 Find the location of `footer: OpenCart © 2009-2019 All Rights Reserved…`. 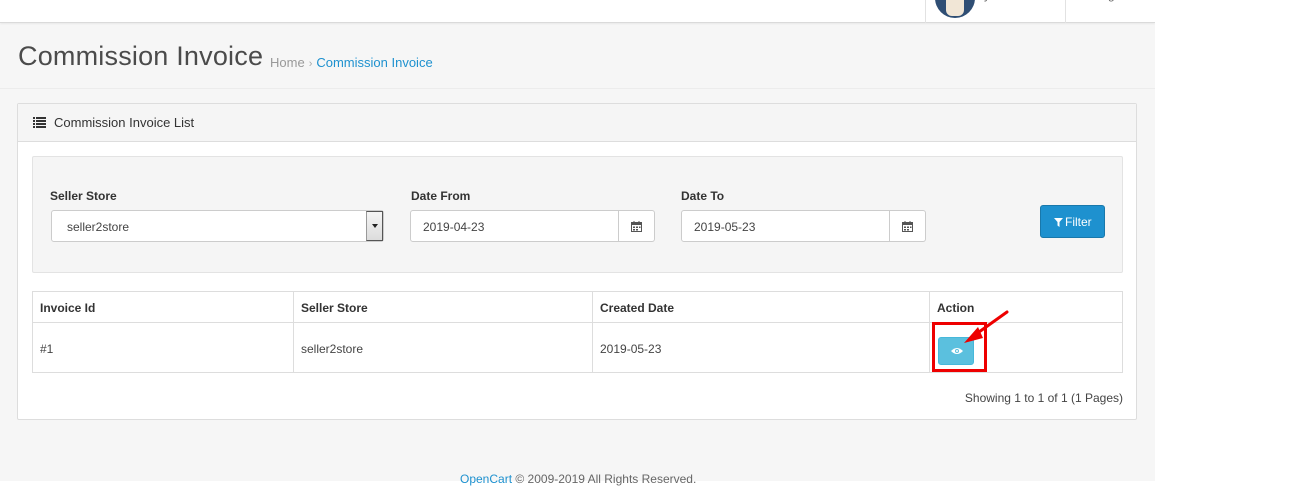

footer: OpenCart © 2009-2019 All Rights Reserved… is located at coordinates (578, 479).